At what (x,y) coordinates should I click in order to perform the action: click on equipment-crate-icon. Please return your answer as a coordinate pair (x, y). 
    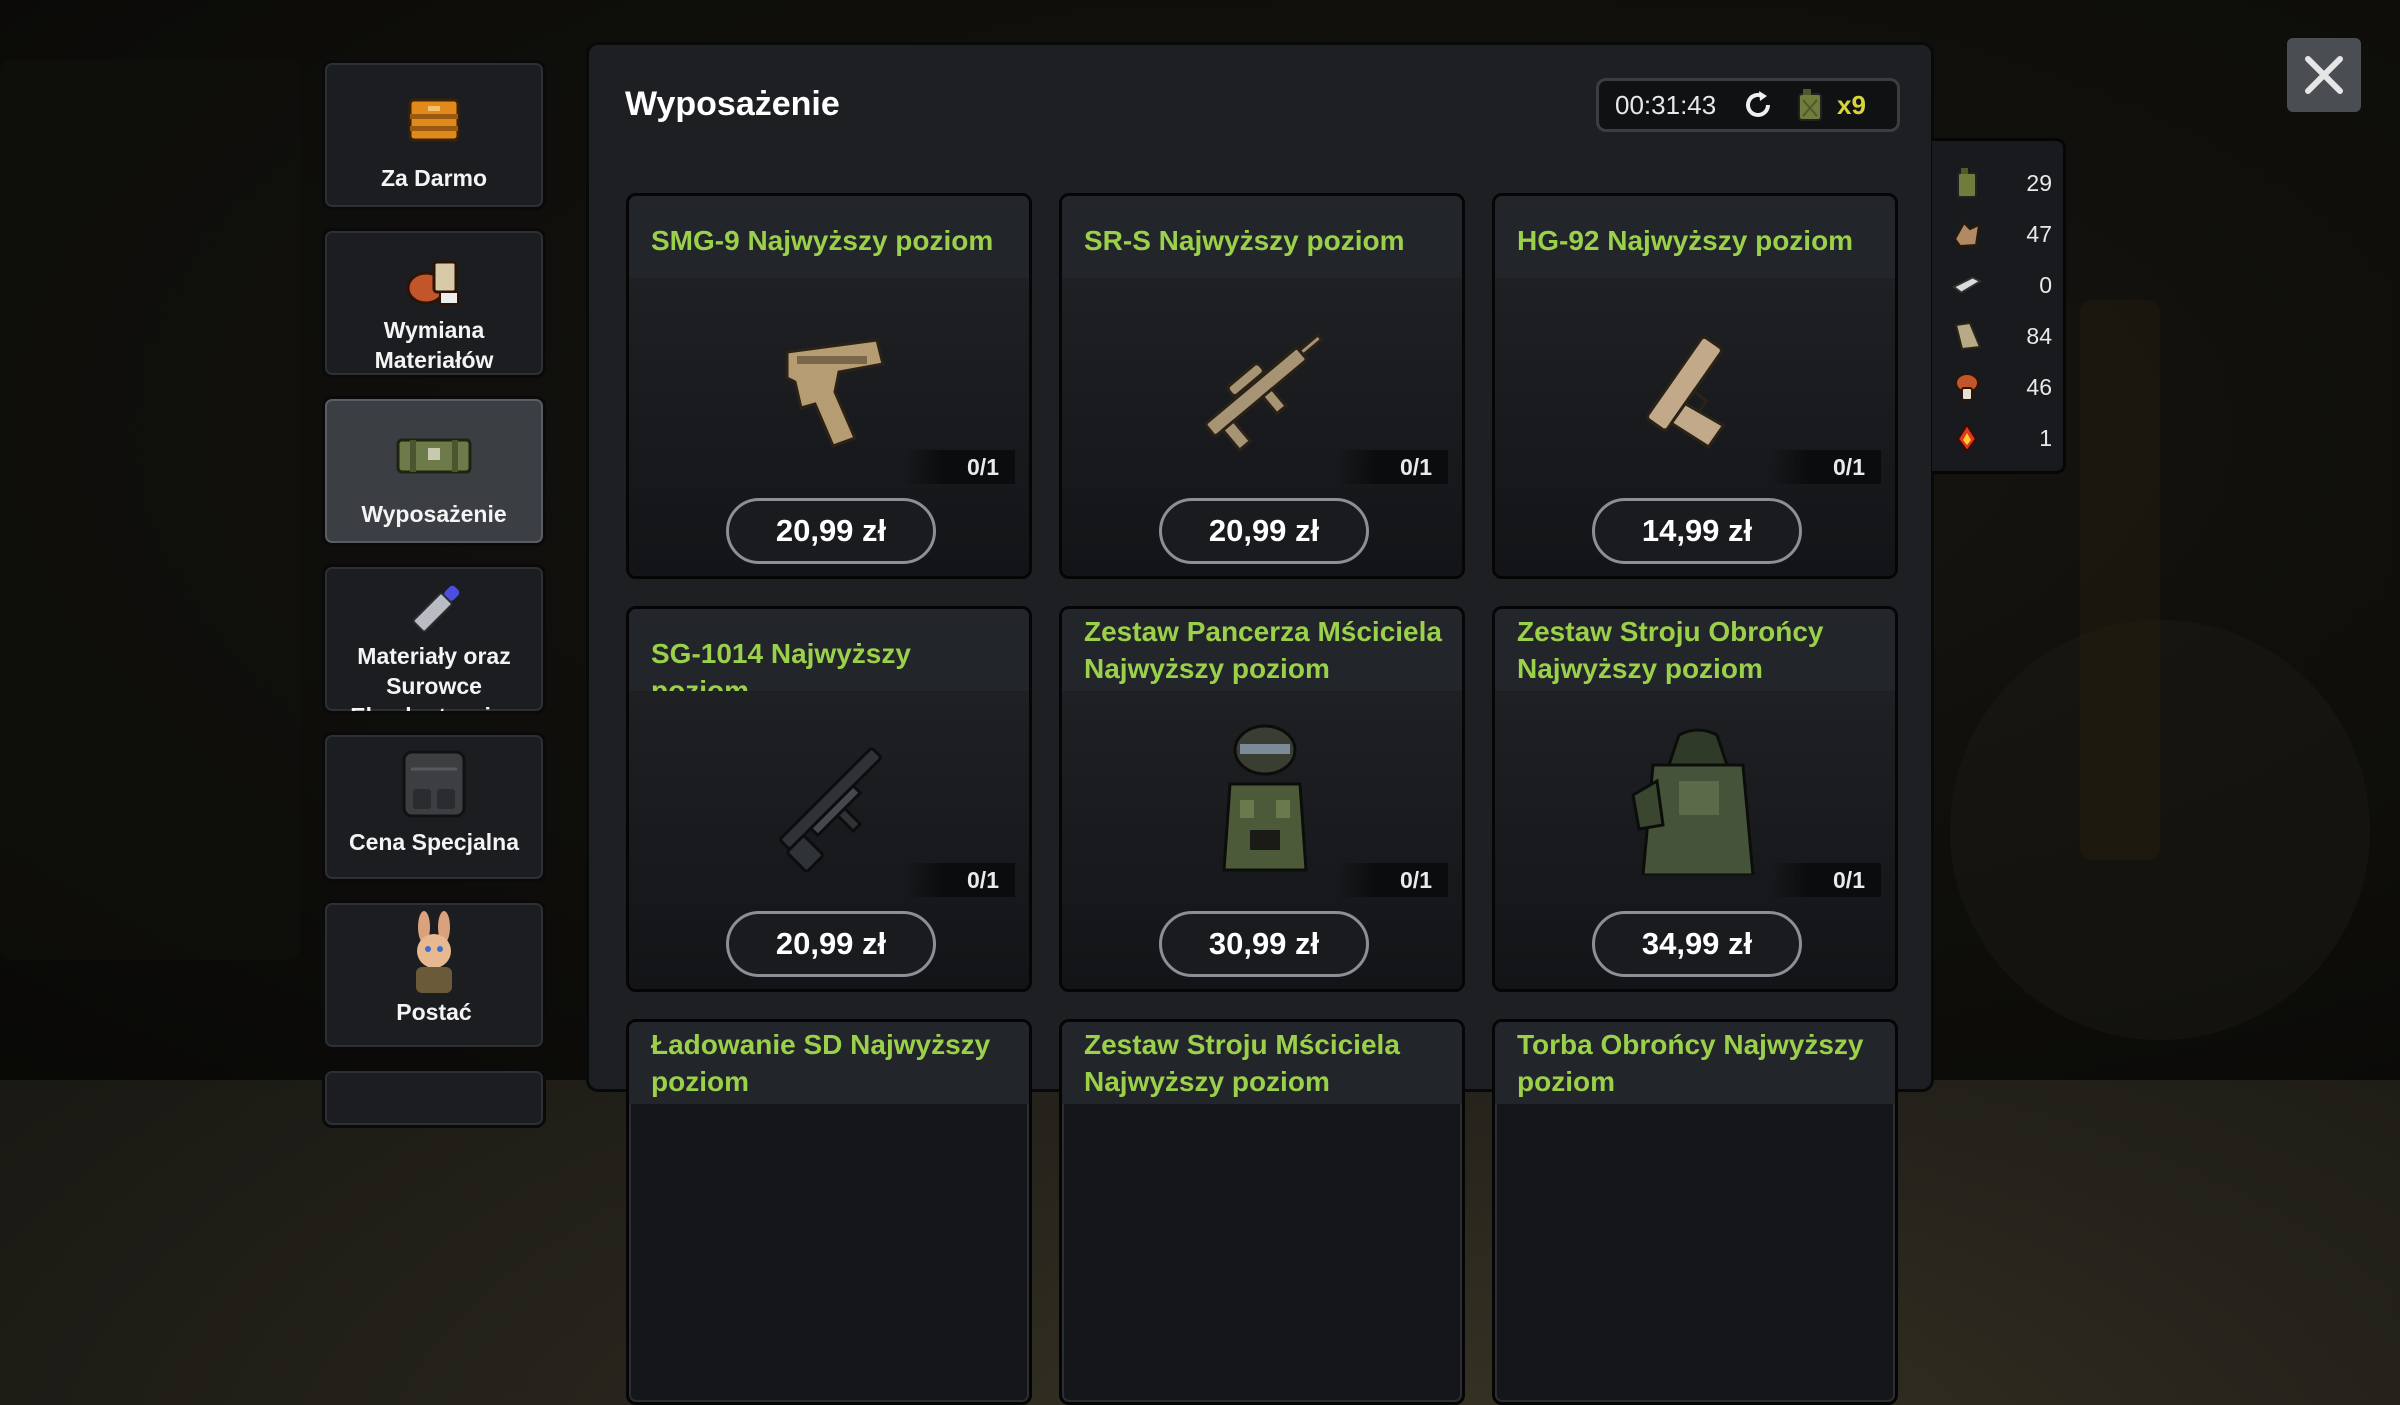
    Looking at the image, I should click on (434, 456).